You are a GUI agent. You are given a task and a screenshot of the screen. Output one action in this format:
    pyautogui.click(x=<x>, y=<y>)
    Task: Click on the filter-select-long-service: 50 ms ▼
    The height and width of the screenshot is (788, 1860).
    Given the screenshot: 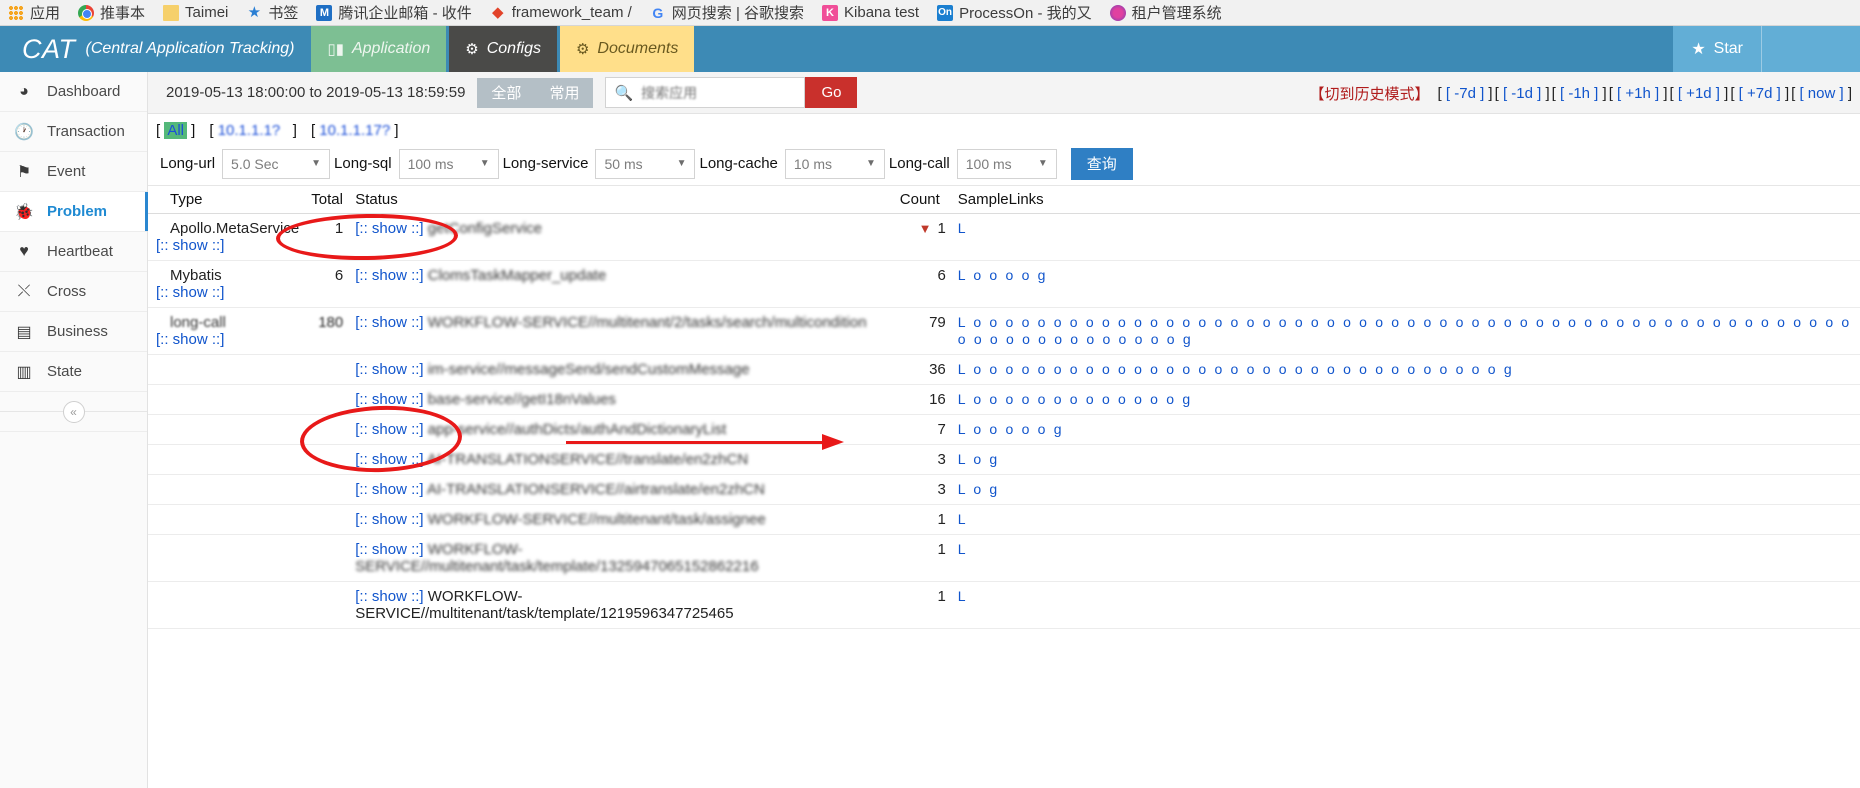 What is the action you would take?
    pyautogui.click(x=645, y=163)
    